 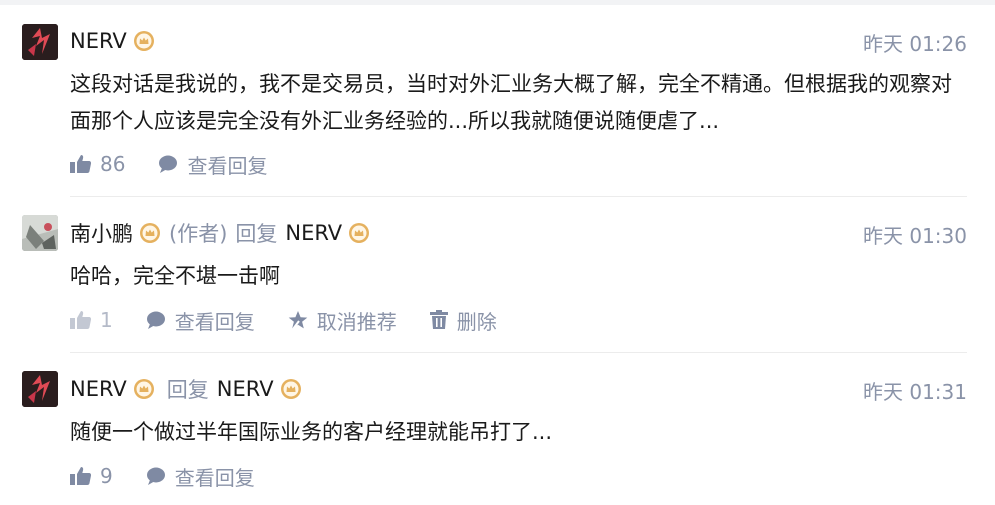 I want to click on star-icon, so click(x=298, y=320).